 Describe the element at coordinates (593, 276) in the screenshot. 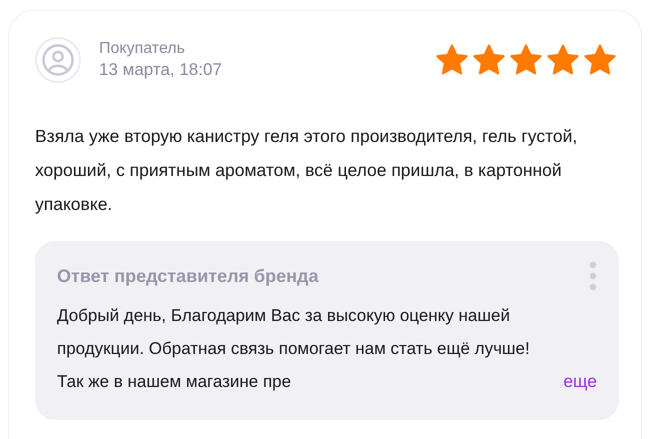

I see `more-options-icon` at that location.